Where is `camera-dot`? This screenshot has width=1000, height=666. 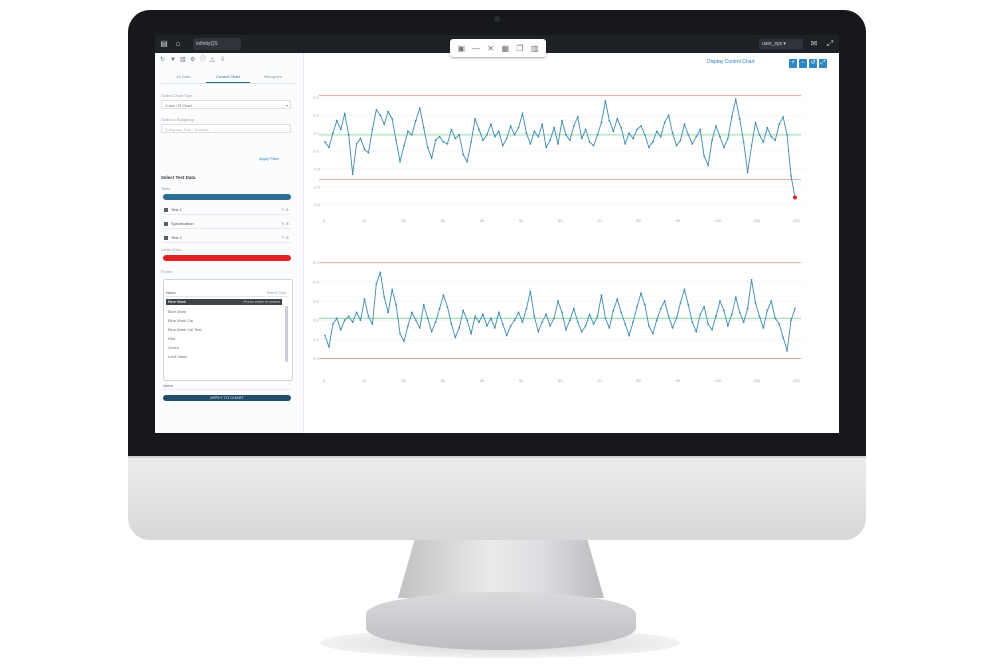 camera-dot is located at coordinates (497, 19).